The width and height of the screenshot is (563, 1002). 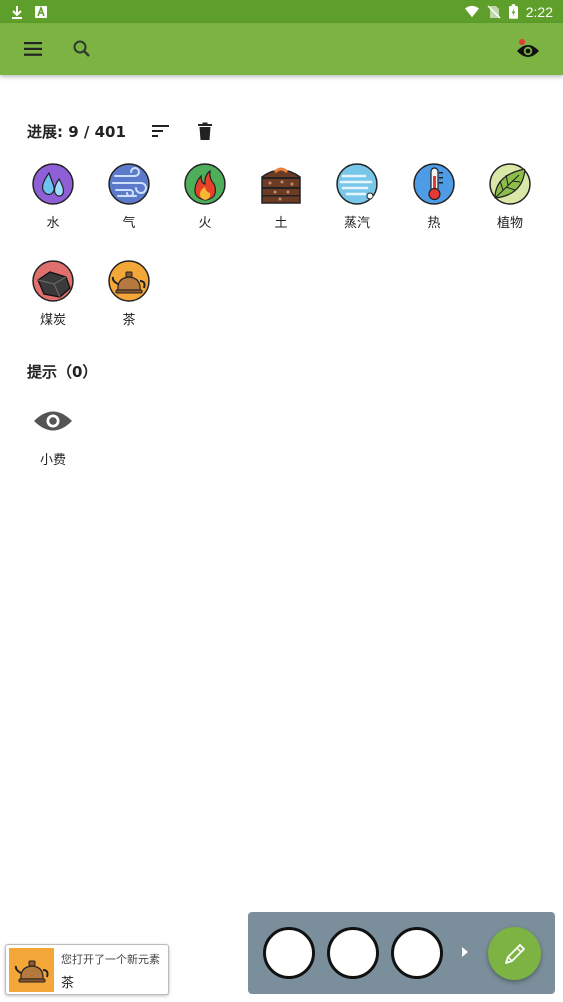 I want to click on element-label: 火, so click(x=205, y=223).